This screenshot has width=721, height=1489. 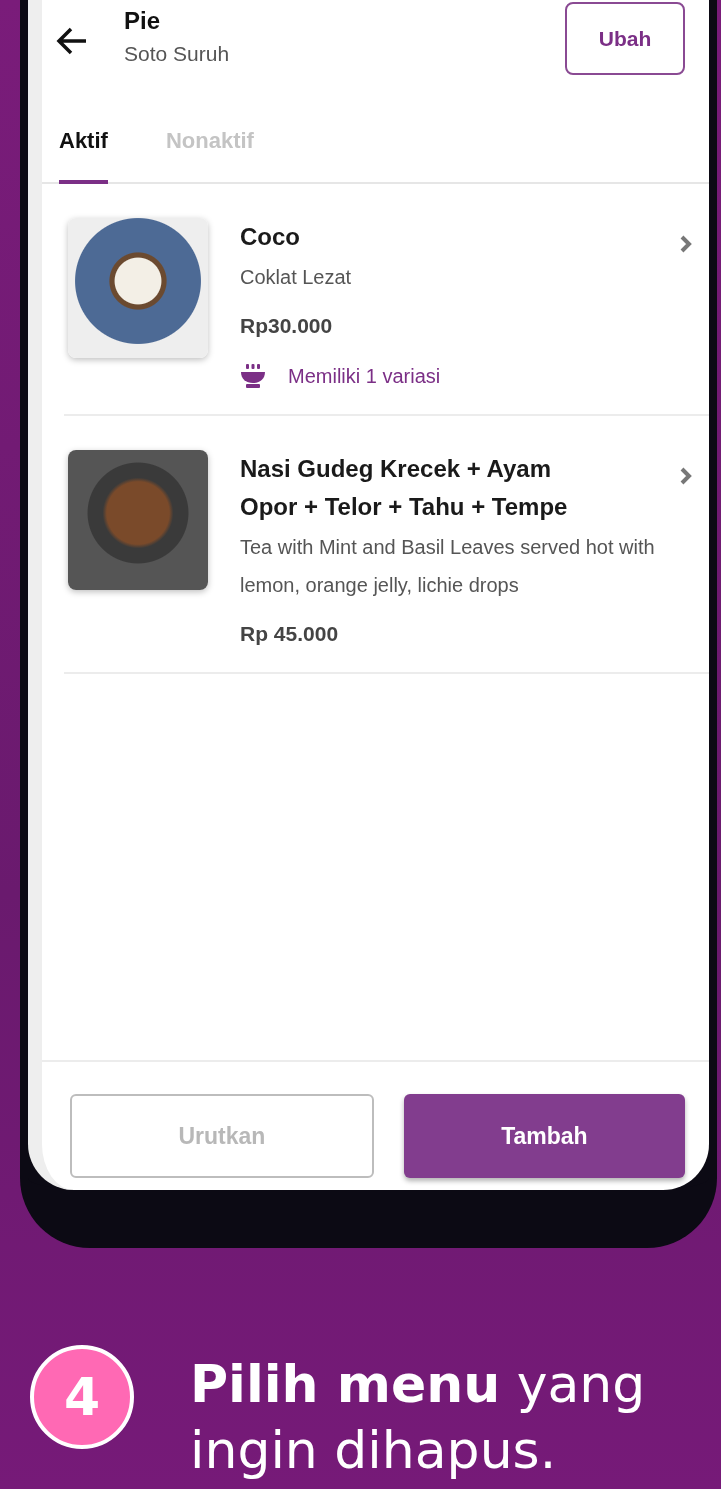 What do you see at coordinates (448, 566) in the screenshot?
I see `item-description: Tea with Mint and Basil Leaves served hot with lemon, orange jelly, lichie drops` at bounding box center [448, 566].